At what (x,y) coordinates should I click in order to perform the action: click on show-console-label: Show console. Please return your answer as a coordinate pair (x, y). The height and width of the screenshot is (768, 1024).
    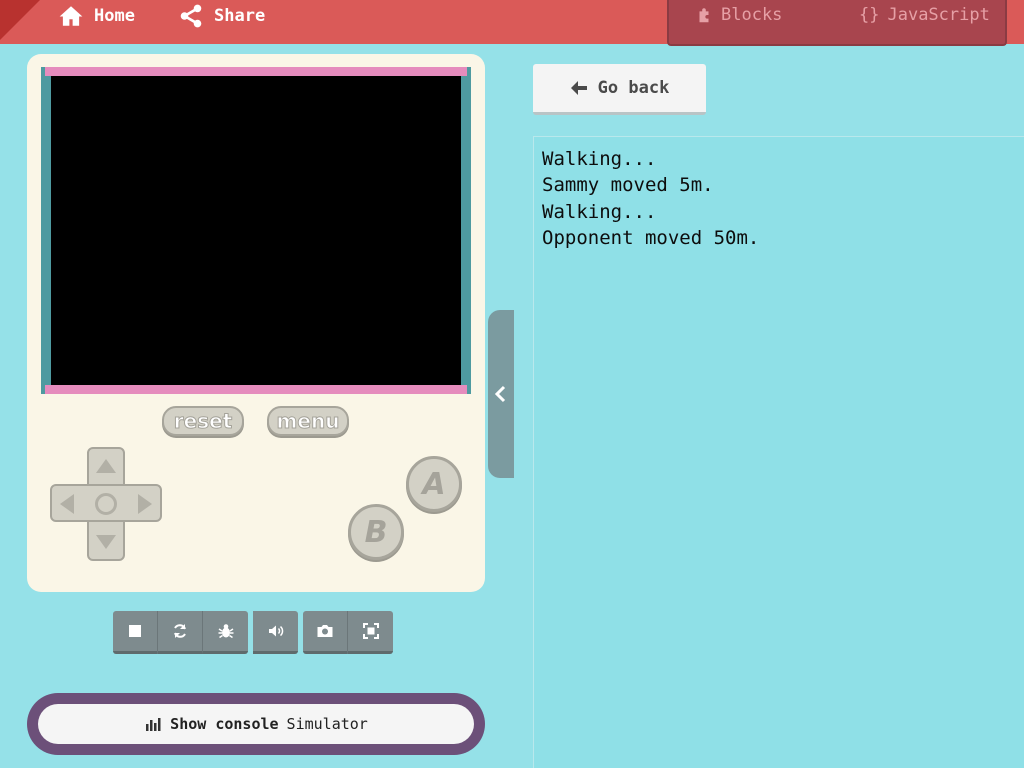
    Looking at the image, I should click on (224, 724).